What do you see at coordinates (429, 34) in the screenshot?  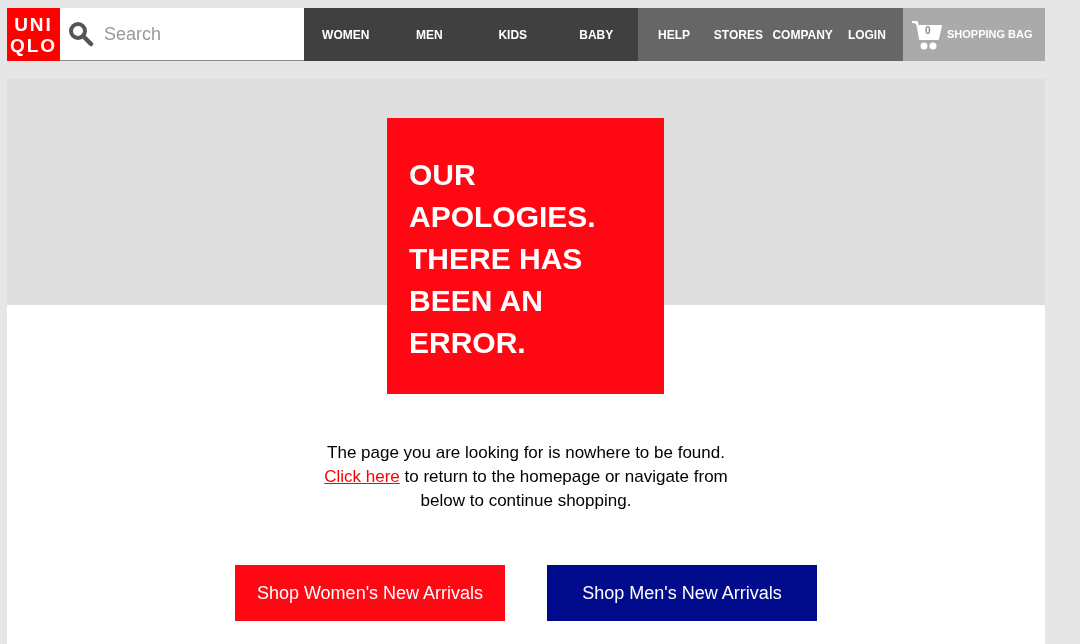 I see `nav-link: MEN` at bounding box center [429, 34].